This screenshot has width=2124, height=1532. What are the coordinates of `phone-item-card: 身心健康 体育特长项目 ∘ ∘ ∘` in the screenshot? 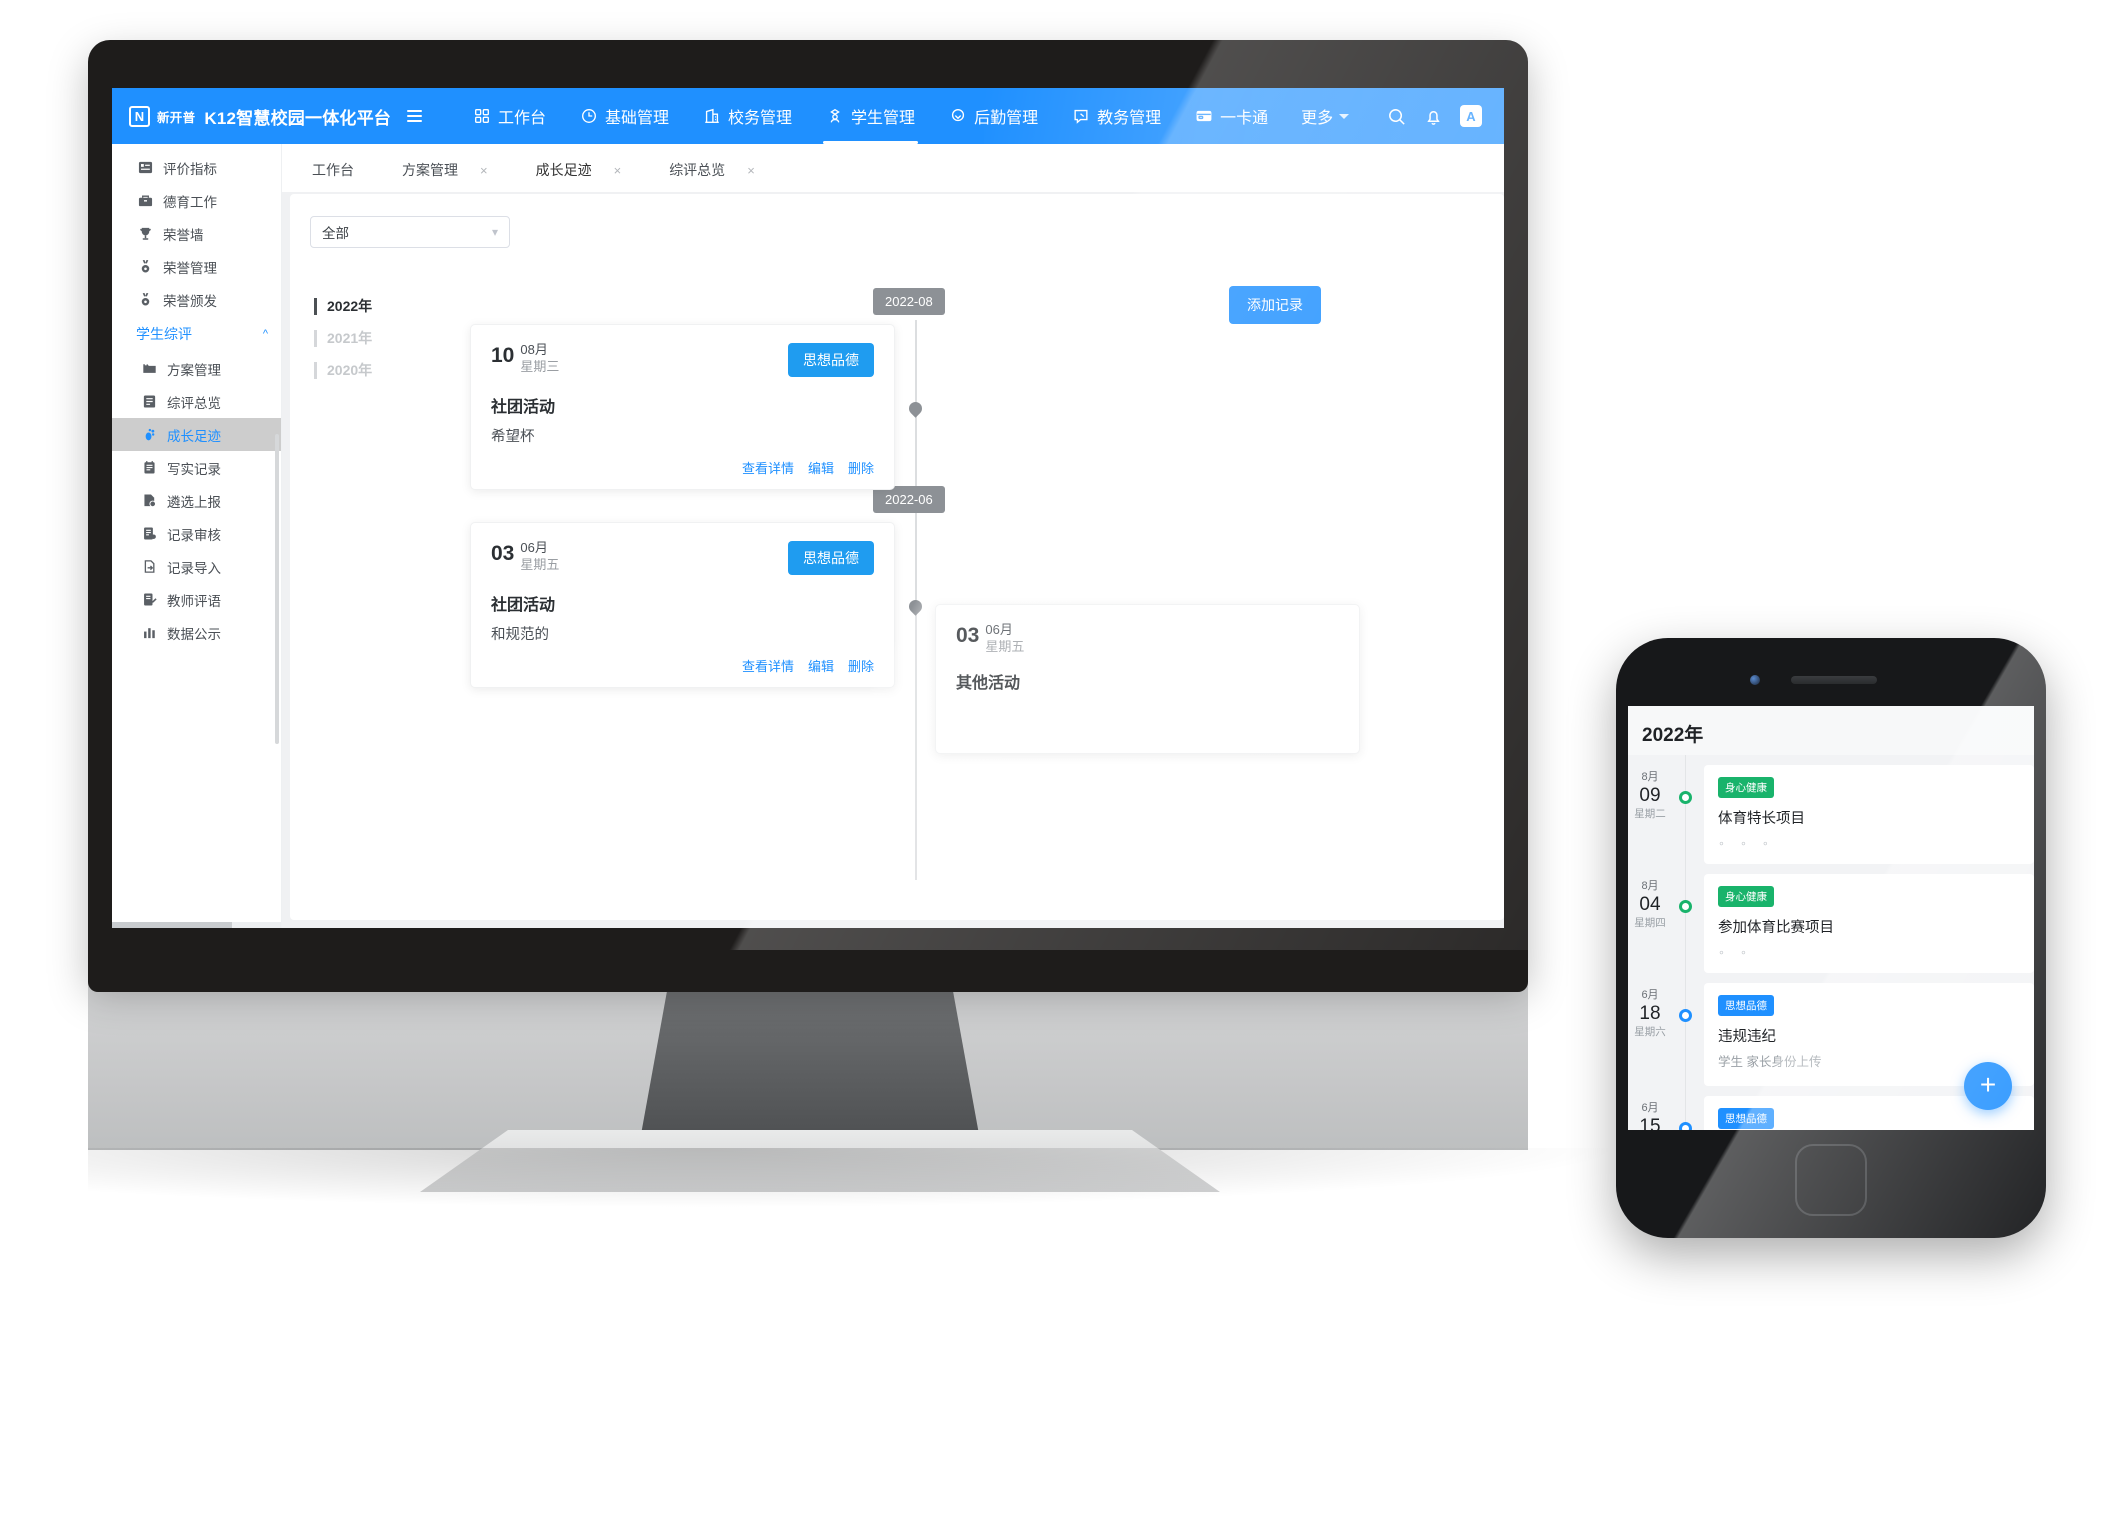 It's located at (1869, 814).